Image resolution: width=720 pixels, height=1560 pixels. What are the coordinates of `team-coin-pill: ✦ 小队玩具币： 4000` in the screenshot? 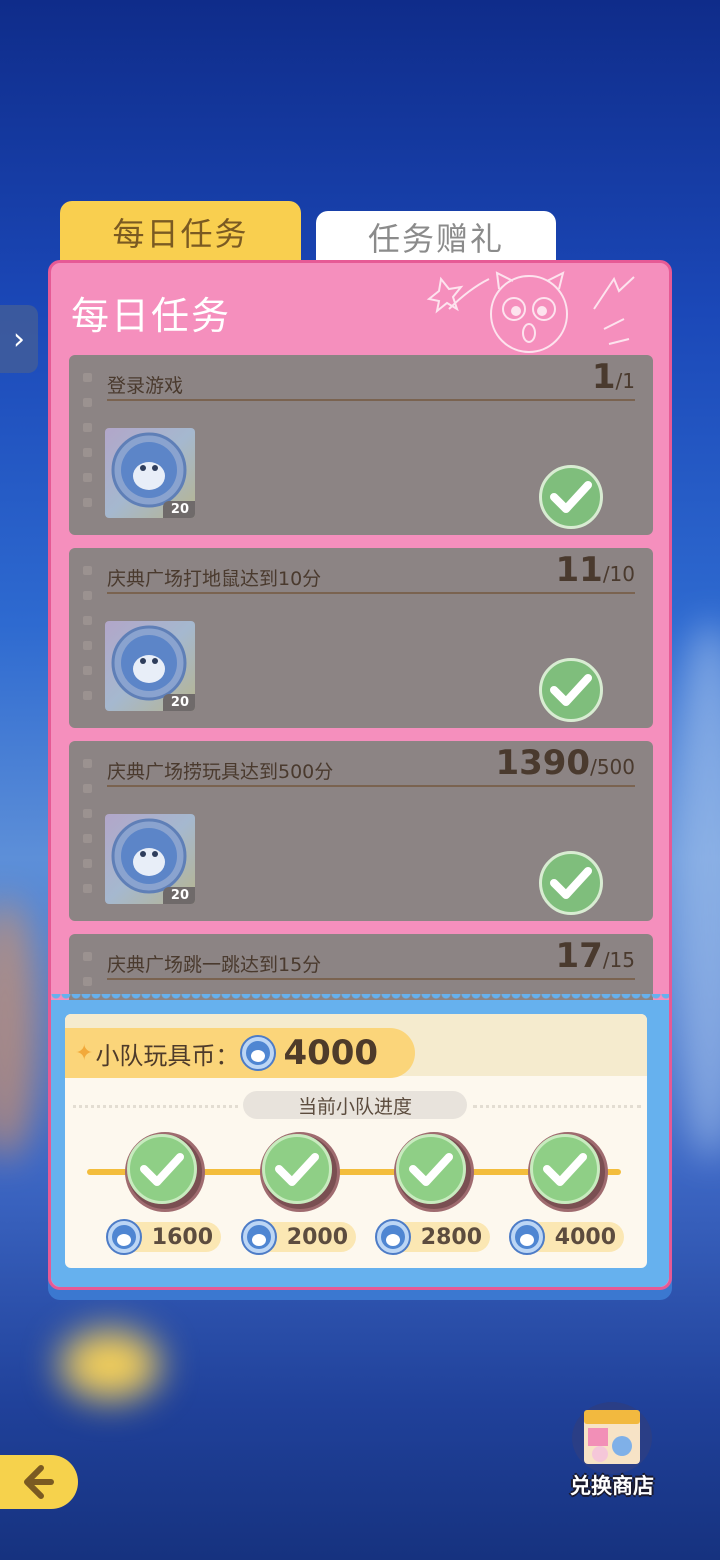 It's located at (240, 1053).